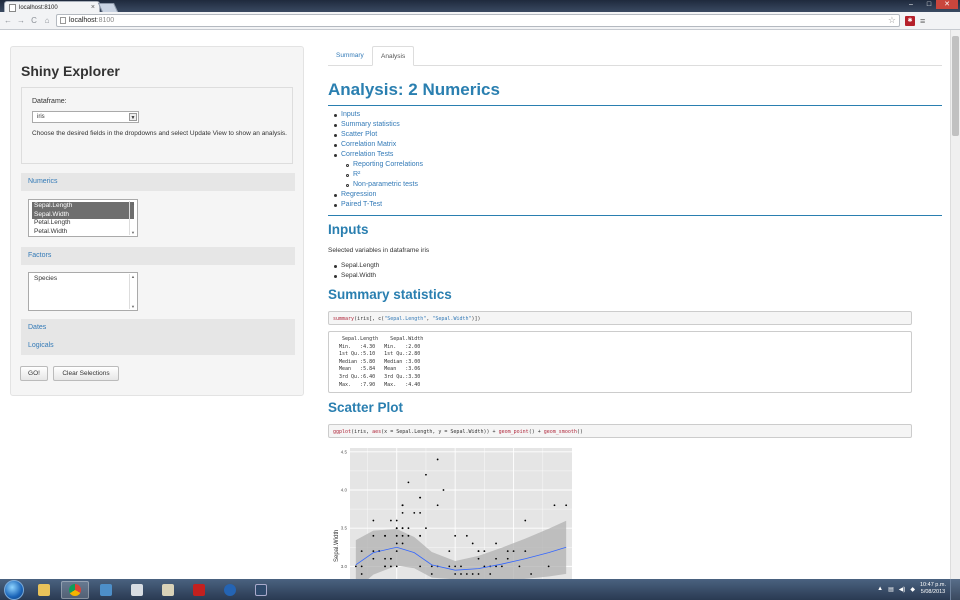 Image resolution: width=960 pixels, height=600 pixels. I want to click on section-dates: Dates, so click(158, 328).